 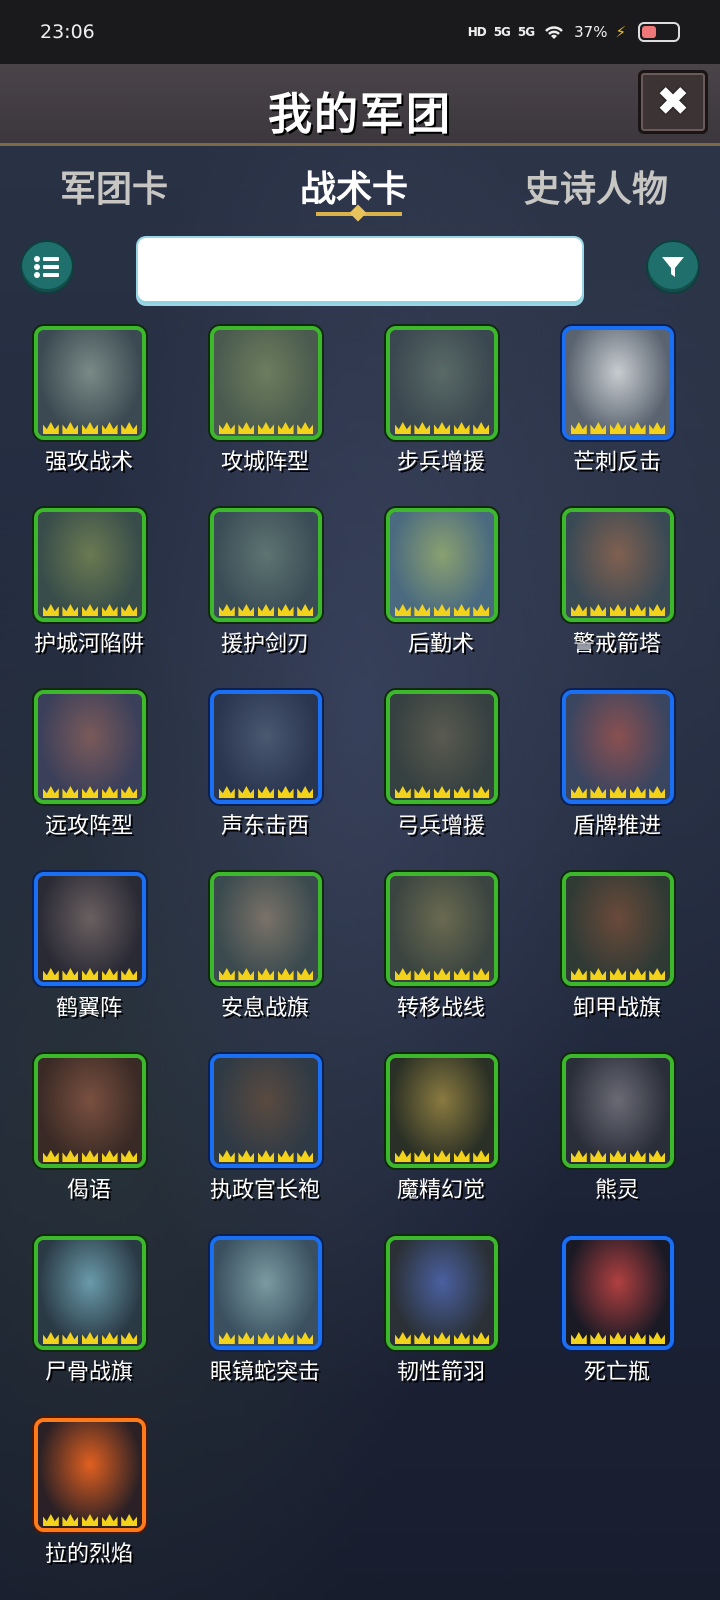 What do you see at coordinates (440, 1008) in the screenshot?
I see `card-label: 转移战线` at bounding box center [440, 1008].